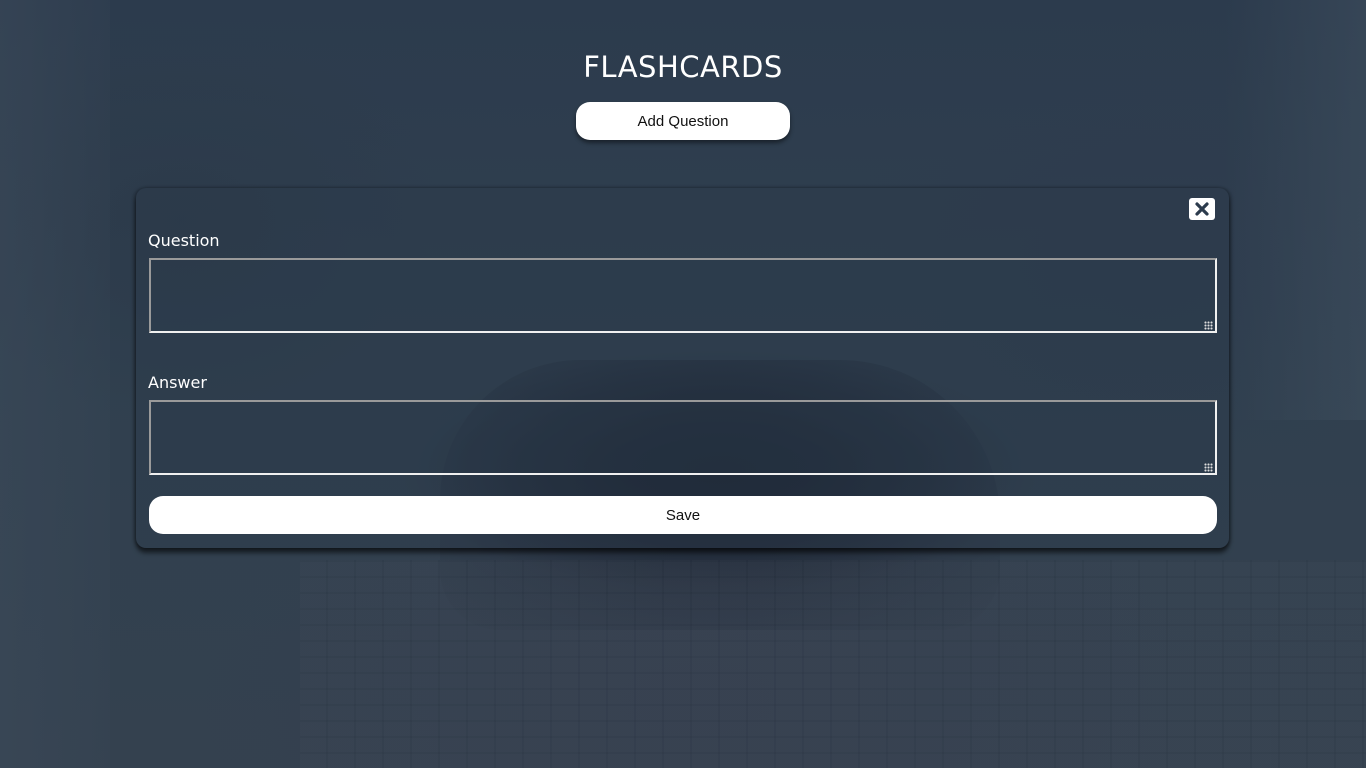 Image resolution: width=1366 pixels, height=768 pixels. What do you see at coordinates (55, 384) in the screenshot?
I see `background-foliage-left` at bounding box center [55, 384].